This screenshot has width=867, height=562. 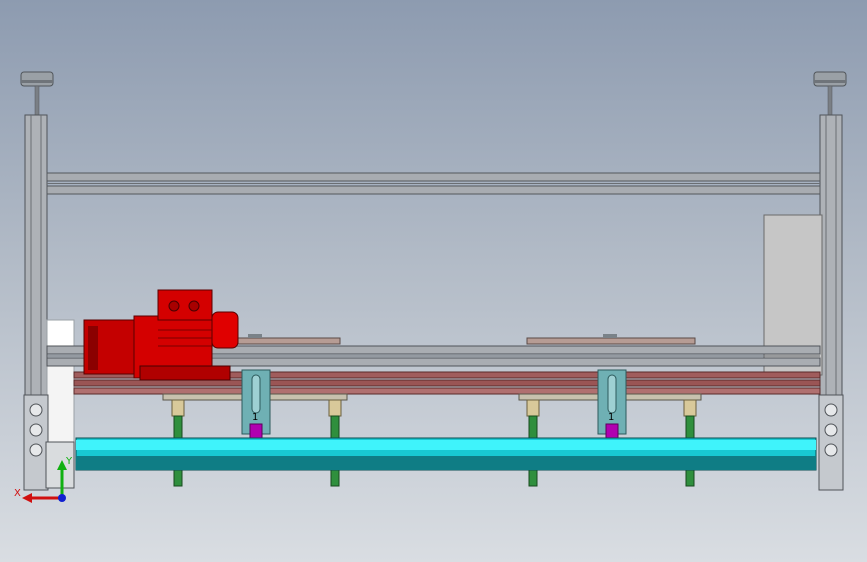 What do you see at coordinates (161, 335) in the screenshot?
I see `gear-motor` at bounding box center [161, 335].